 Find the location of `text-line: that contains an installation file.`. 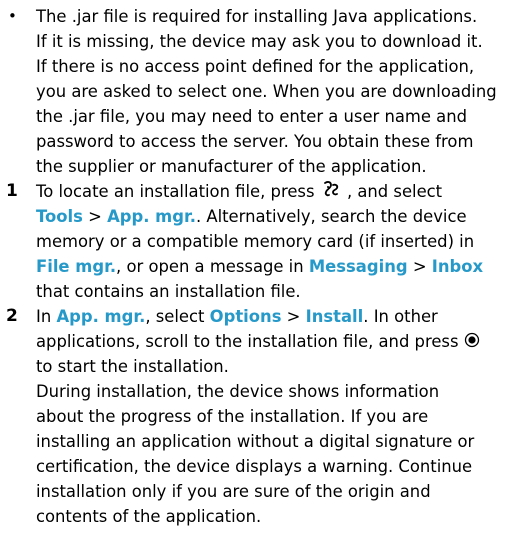

text-line: that contains an installation file. is located at coordinates (168, 291).